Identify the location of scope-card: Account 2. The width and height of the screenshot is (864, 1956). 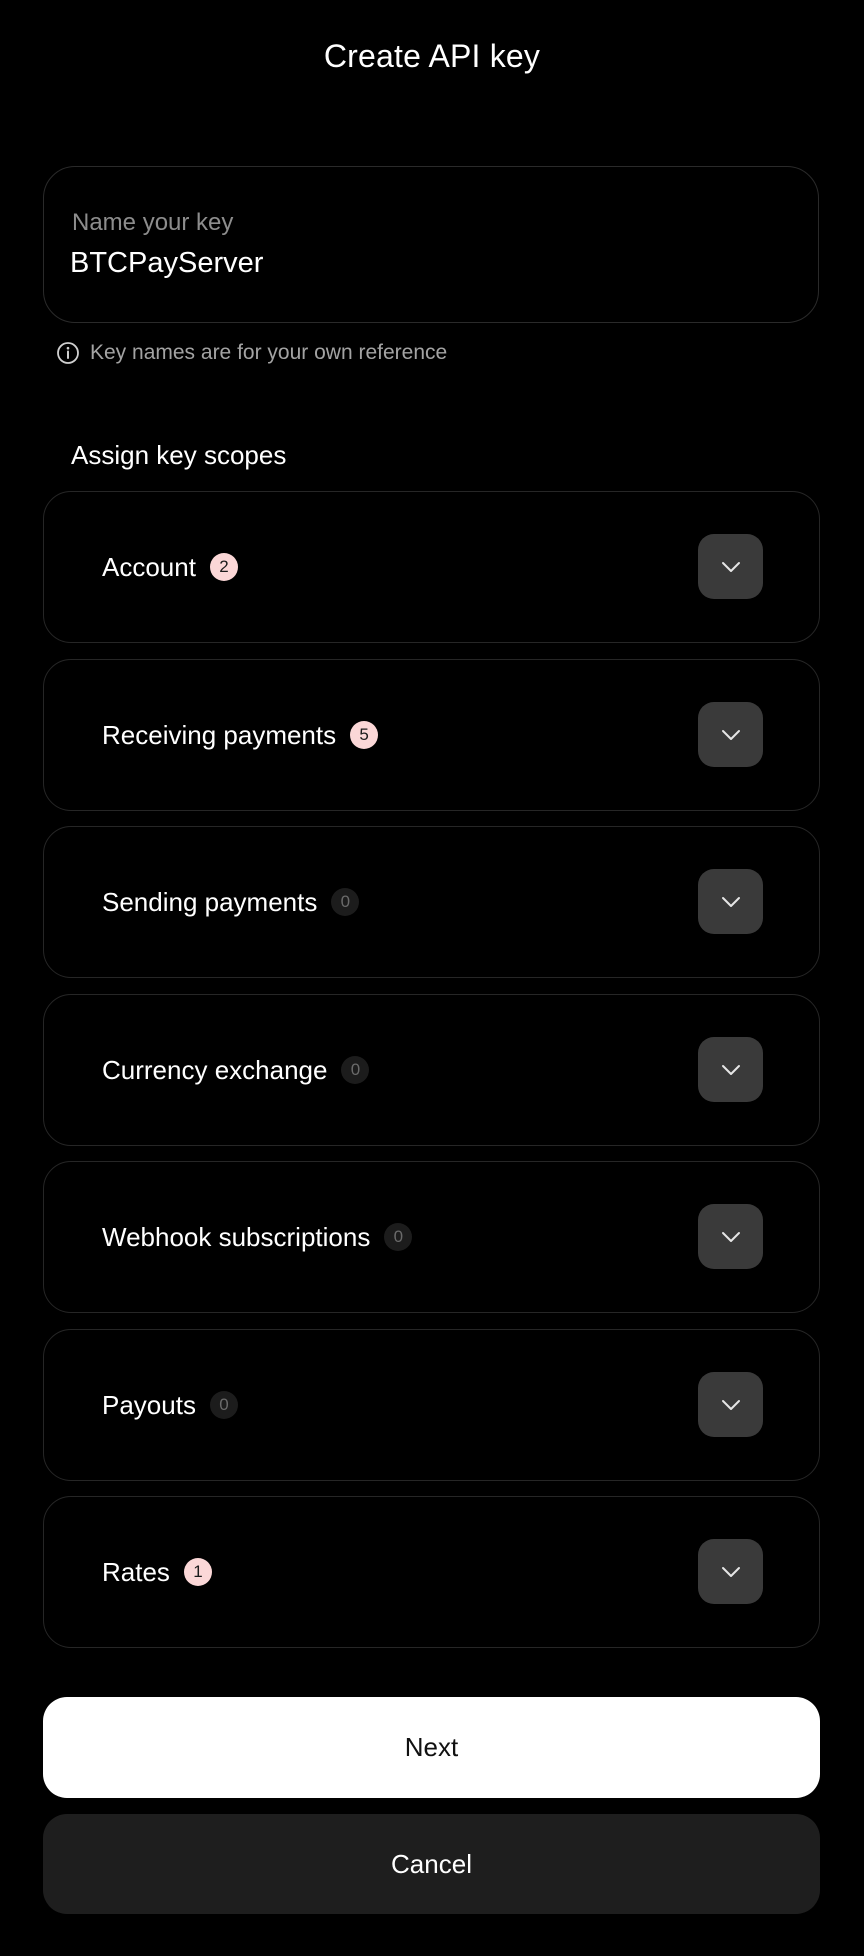
(431, 567).